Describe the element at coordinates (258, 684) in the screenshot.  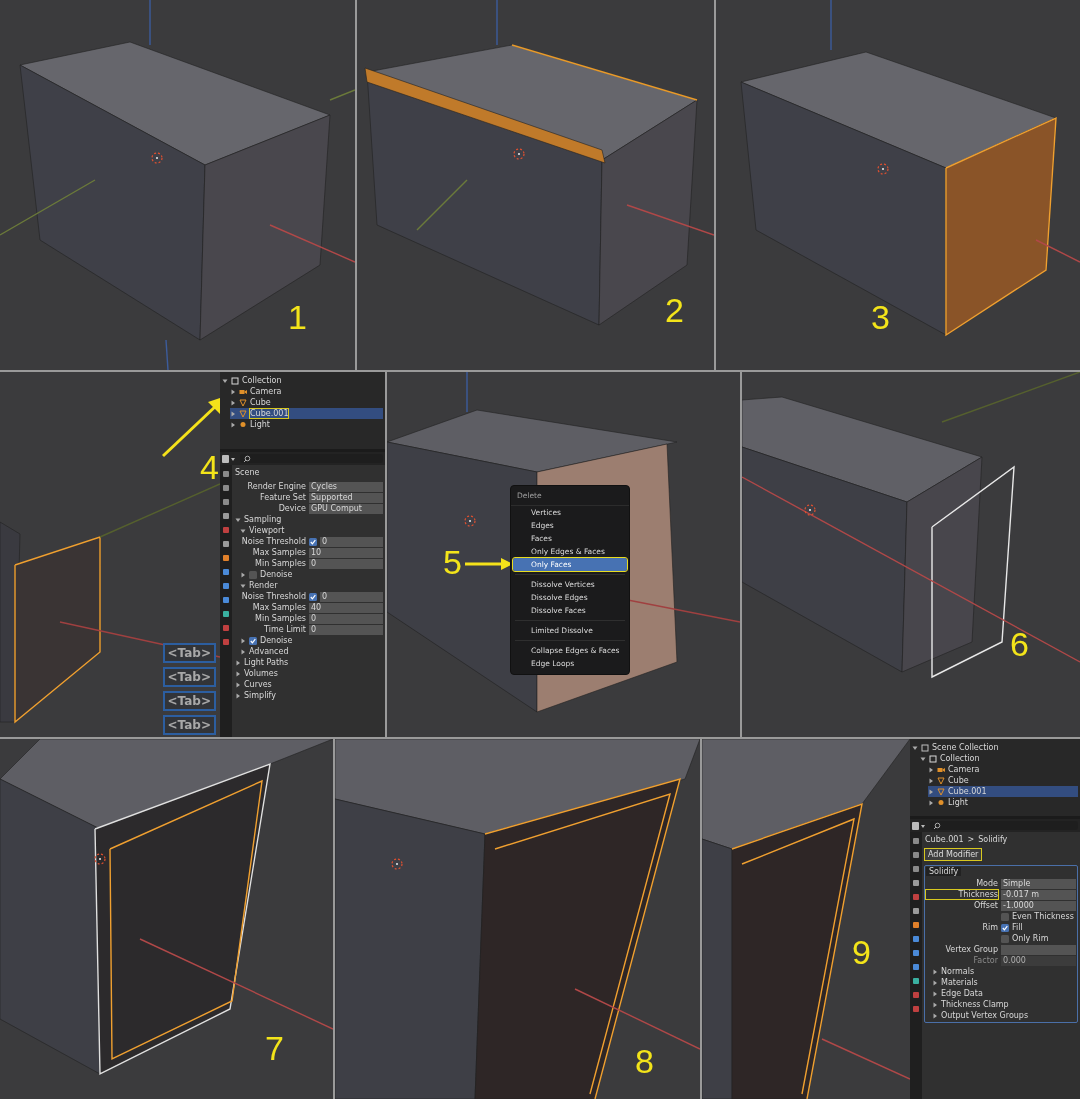
I see `panel-header: Curves` at that location.